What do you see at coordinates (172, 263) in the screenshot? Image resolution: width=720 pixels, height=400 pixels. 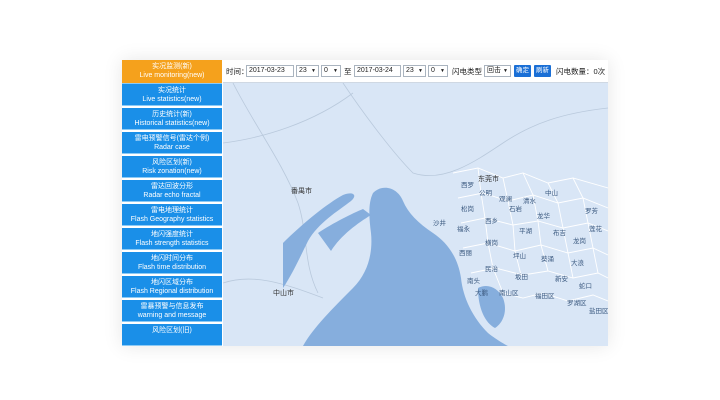 I see `sidebar-item-flash-time: 地闪时间分布 Flash time distribution` at bounding box center [172, 263].